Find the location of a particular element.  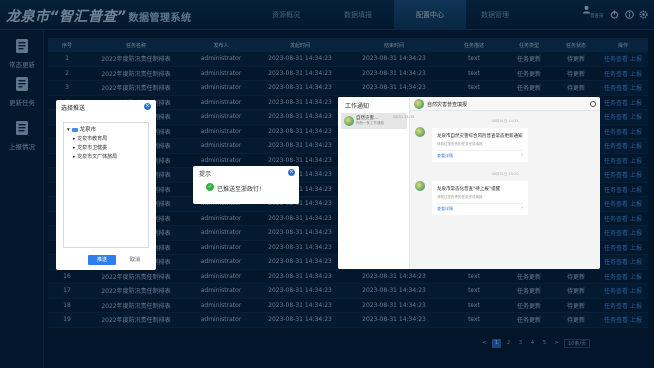

cancel-button: 取消 is located at coordinates (135, 260).